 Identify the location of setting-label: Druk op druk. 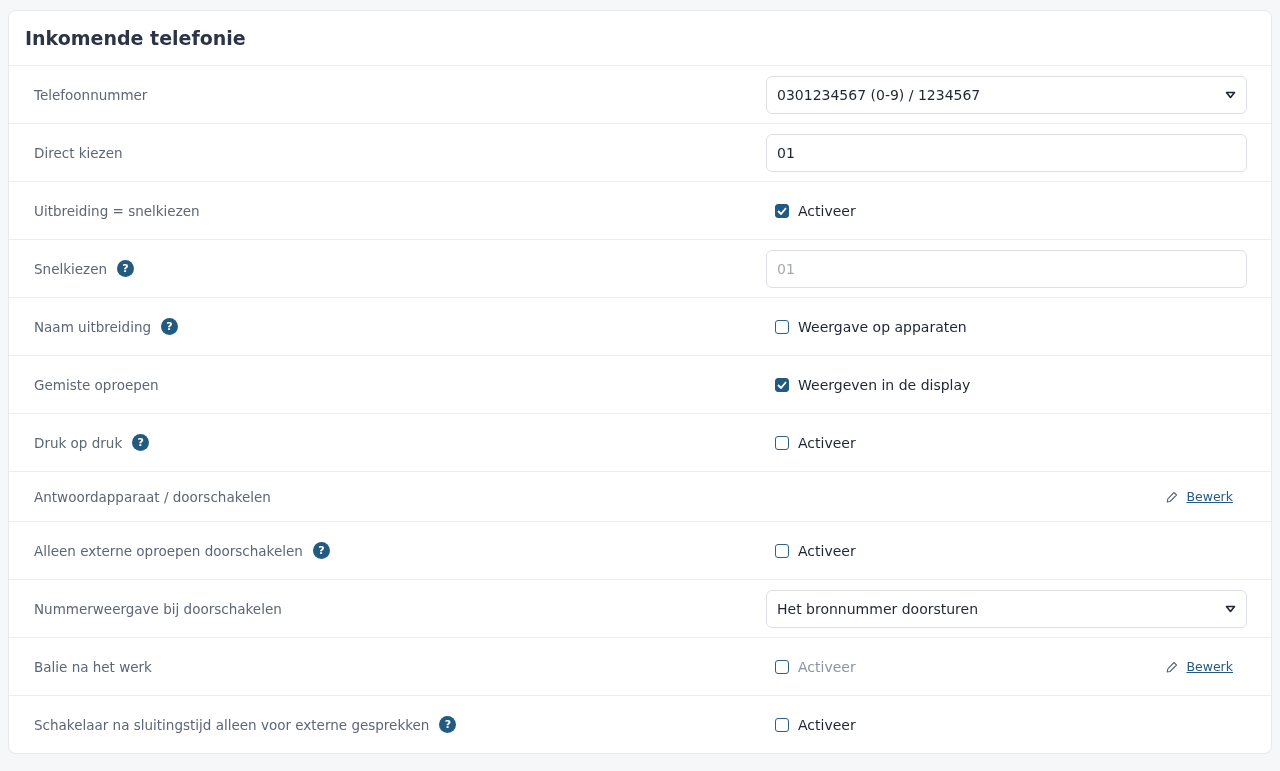
(78, 442).